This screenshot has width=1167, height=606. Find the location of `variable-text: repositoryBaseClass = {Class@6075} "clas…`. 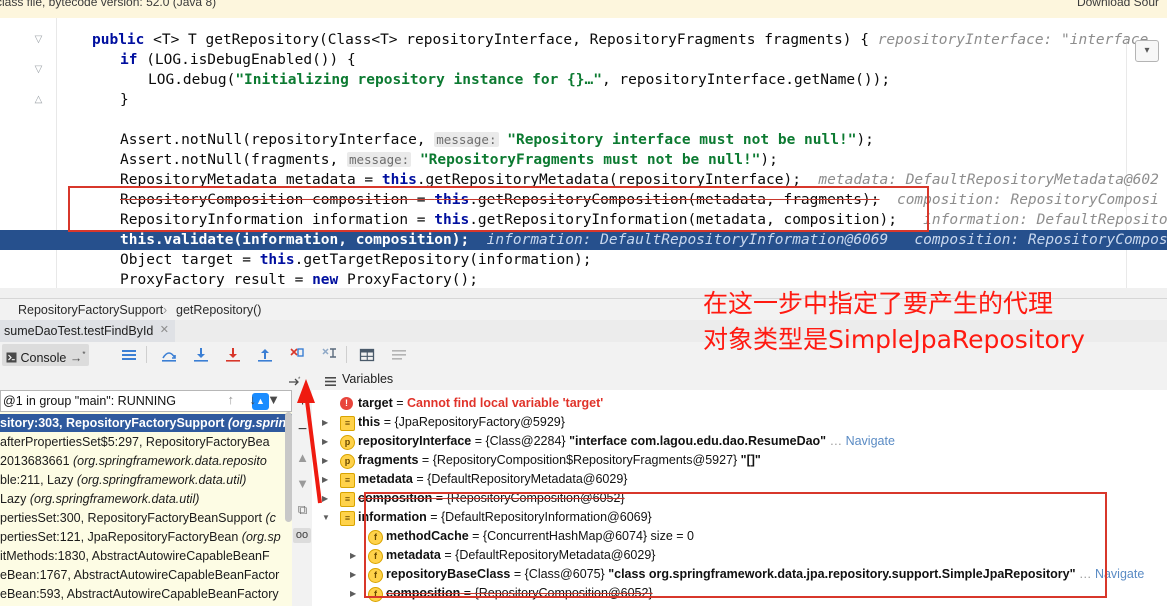

variable-text: repositoryBaseClass = {Class@6075} "clas… is located at coordinates (765, 574).